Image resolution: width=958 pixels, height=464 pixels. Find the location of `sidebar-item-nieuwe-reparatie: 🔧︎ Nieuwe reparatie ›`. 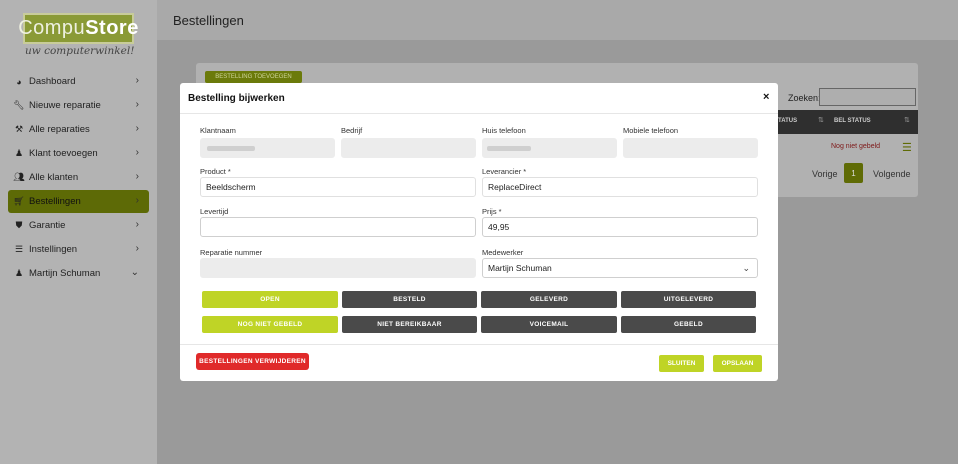

sidebar-item-nieuwe-reparatie: 🔧︎ Nieuwe reparatie › is located at coordinates (78, 105).